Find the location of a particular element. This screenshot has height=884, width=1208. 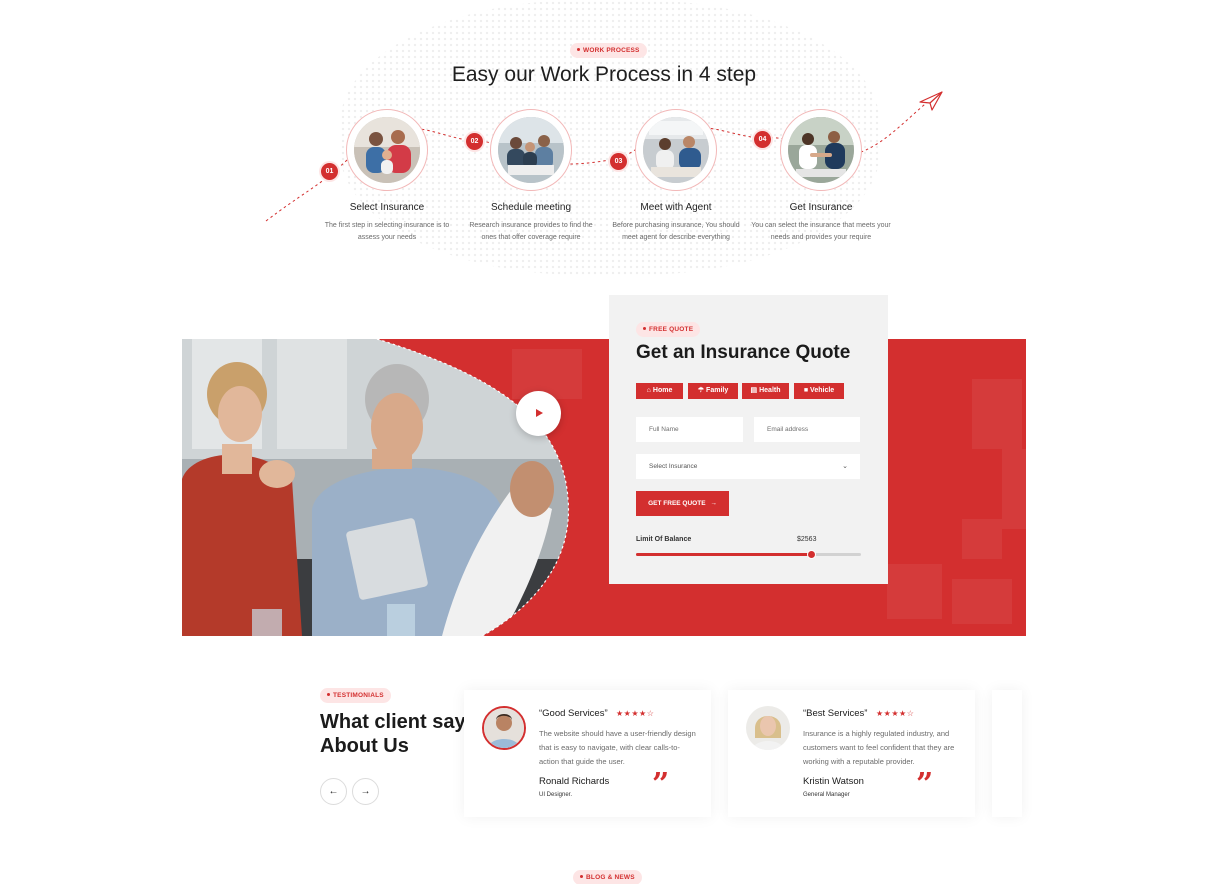

quote-photo is located at coordinates (377, 487).